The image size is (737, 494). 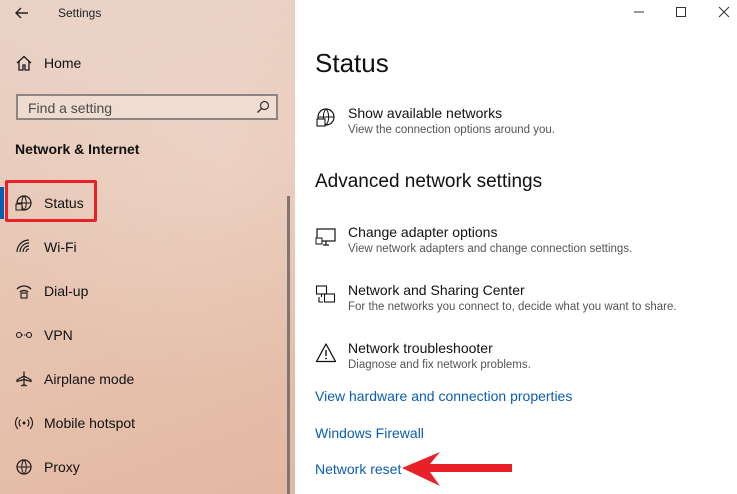 I want to click on advanced-heading: Advanced network settings, so click(x=429, y=181).